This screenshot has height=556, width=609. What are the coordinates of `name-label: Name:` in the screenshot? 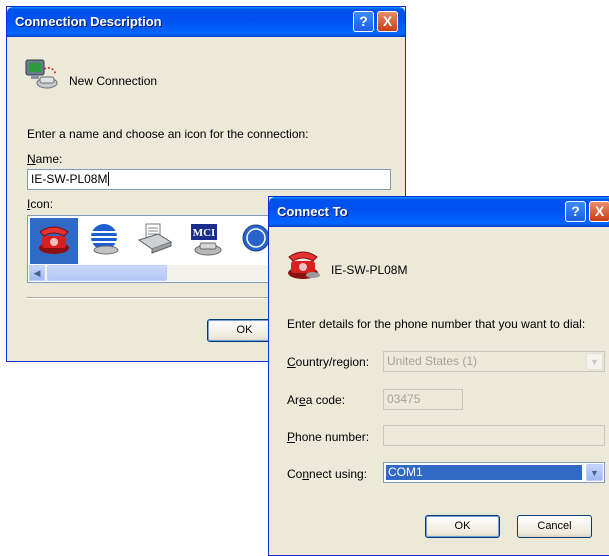 It's located at (45, 159).